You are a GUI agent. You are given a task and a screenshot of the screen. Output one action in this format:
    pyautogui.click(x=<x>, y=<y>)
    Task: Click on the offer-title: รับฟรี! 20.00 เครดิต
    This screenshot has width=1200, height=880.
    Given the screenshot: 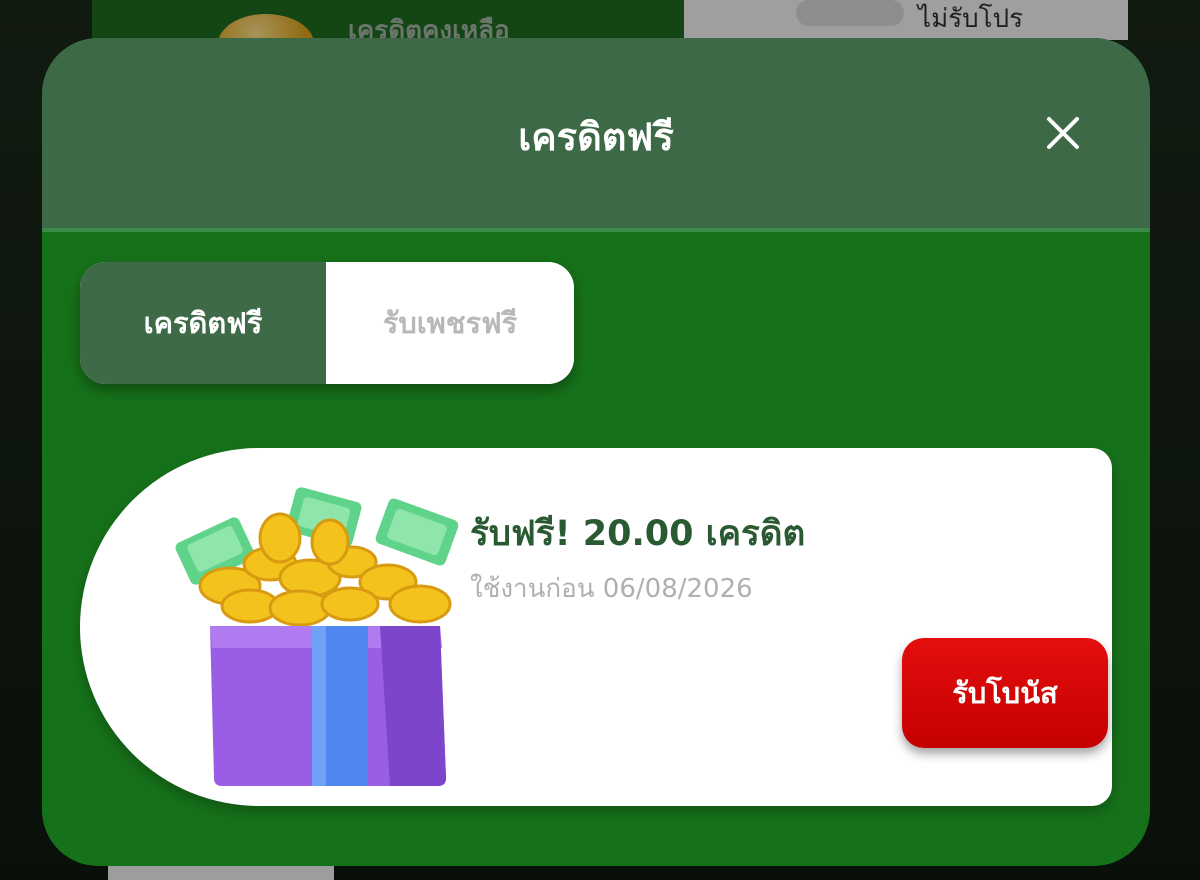 What is the action you would take?
    pyautogui.click(x=638, y=534)
    